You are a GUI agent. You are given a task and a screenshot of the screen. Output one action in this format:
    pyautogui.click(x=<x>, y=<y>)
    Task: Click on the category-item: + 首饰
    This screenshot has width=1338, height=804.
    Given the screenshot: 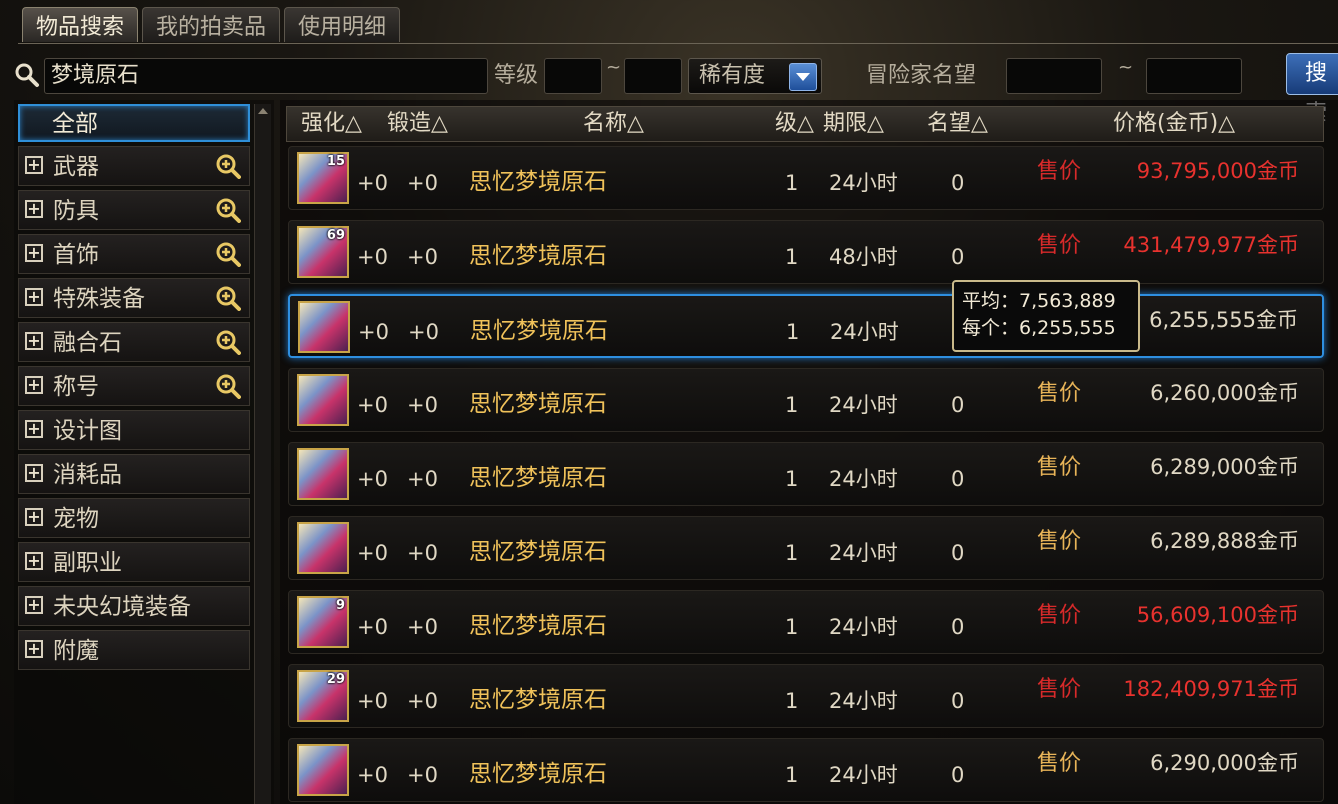 What is the action you would take?
    pyautogui.click(x=134, y=254)
    